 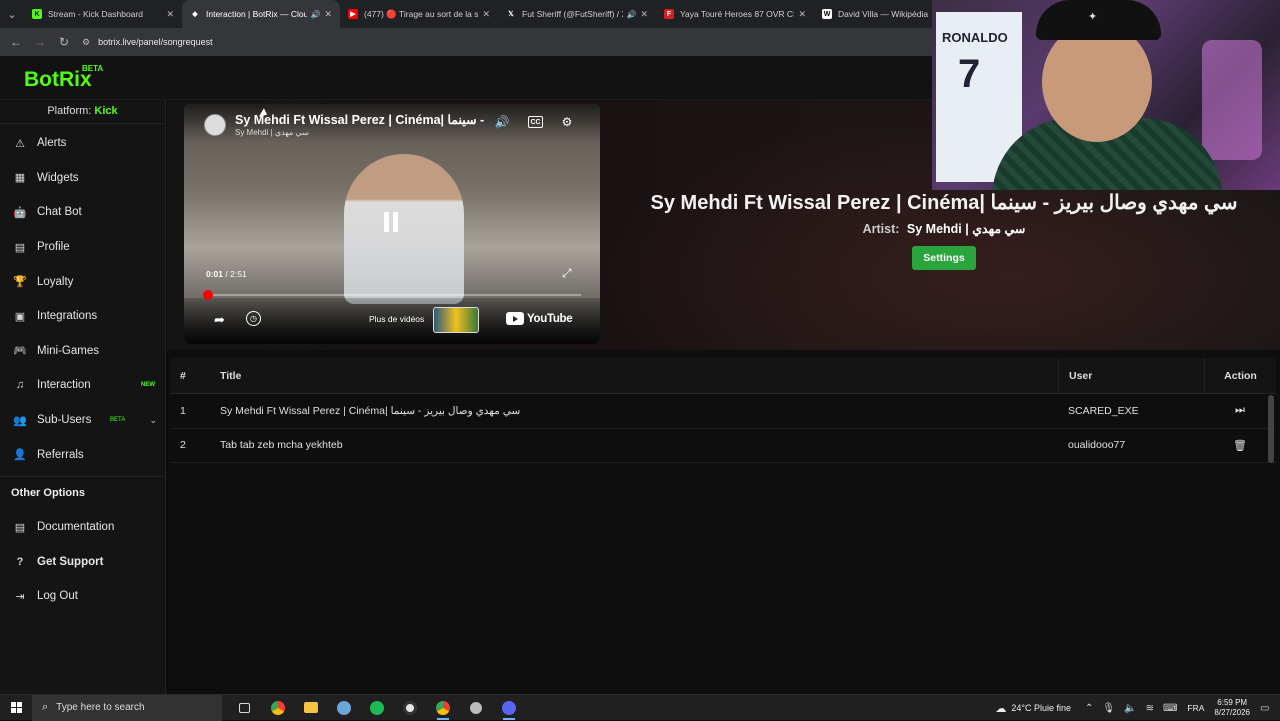 I want to click on back-icon: ←, so click(x=16, y=42).